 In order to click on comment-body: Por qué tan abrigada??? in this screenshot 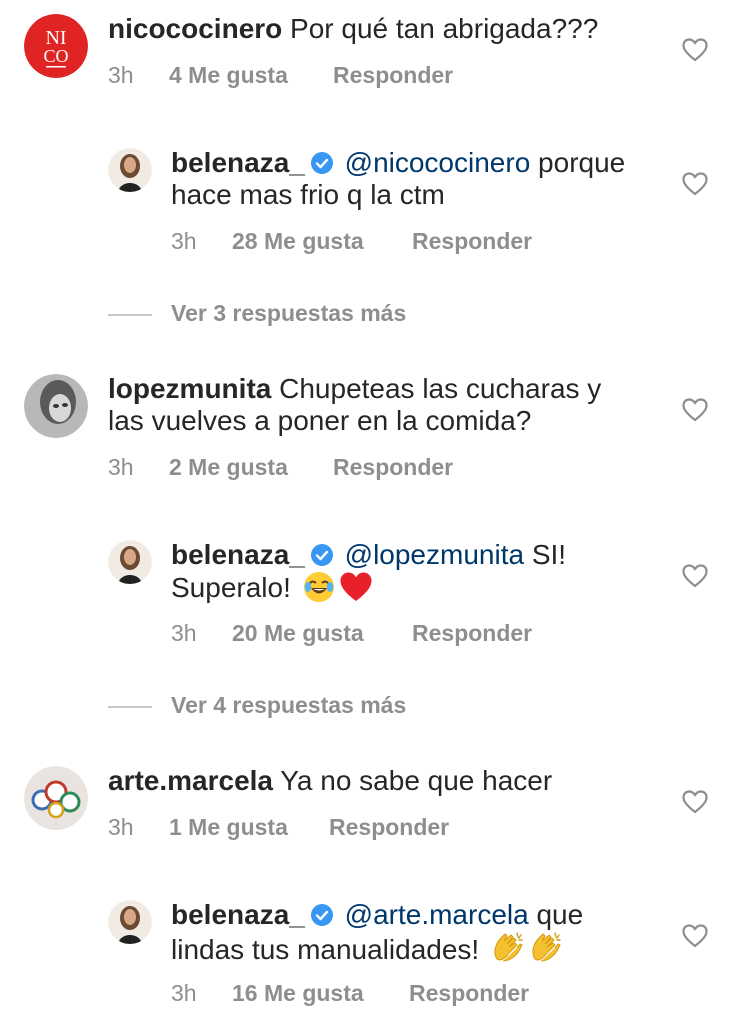, I will do `click(444, 28)`.